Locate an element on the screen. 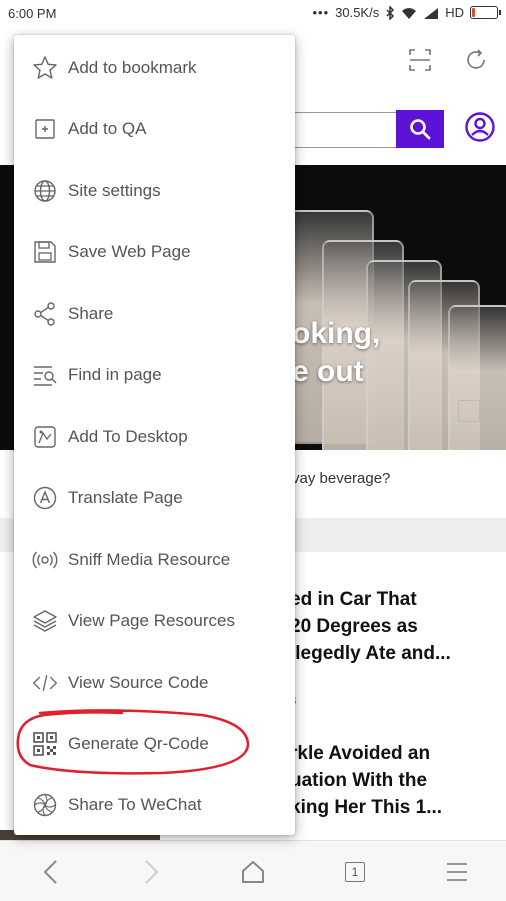 The width and height of the screenshot is (506, 901). dots-icon: ••• is located at coordinates (321, 12).